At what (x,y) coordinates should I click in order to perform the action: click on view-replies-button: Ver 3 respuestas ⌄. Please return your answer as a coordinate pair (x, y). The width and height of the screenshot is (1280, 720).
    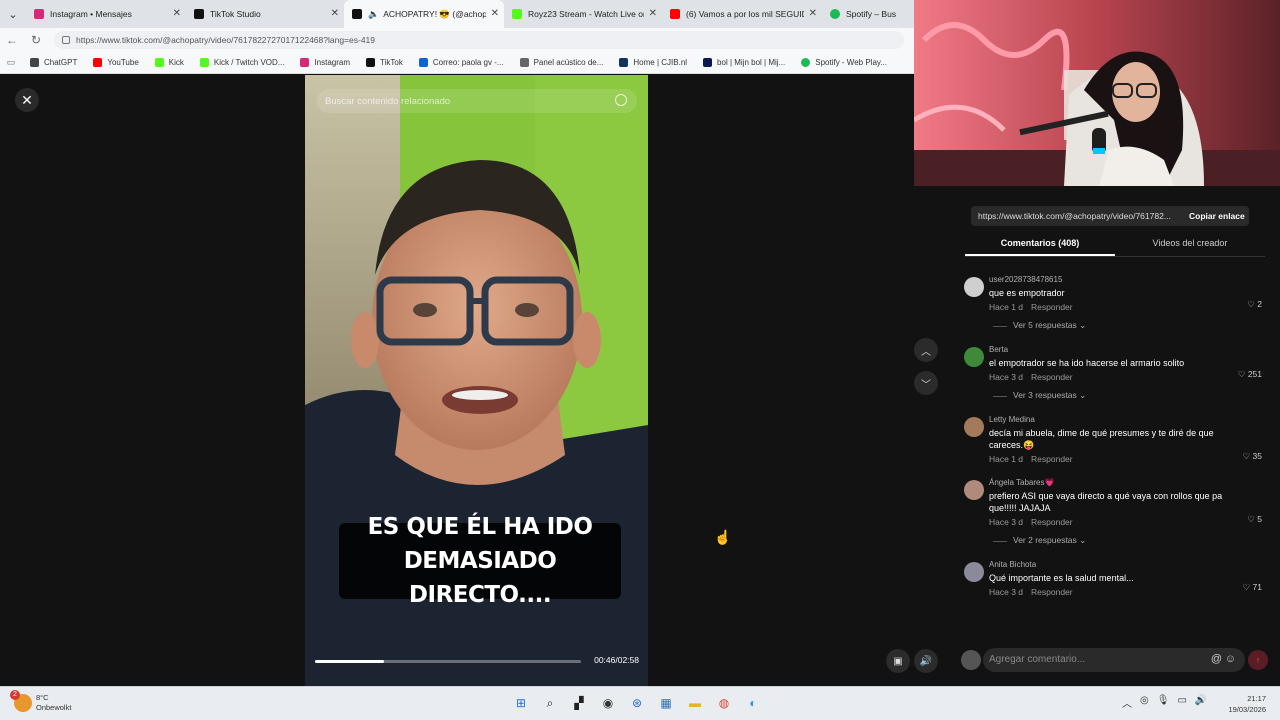
    Looking at the image, I should click on (1129, 395).